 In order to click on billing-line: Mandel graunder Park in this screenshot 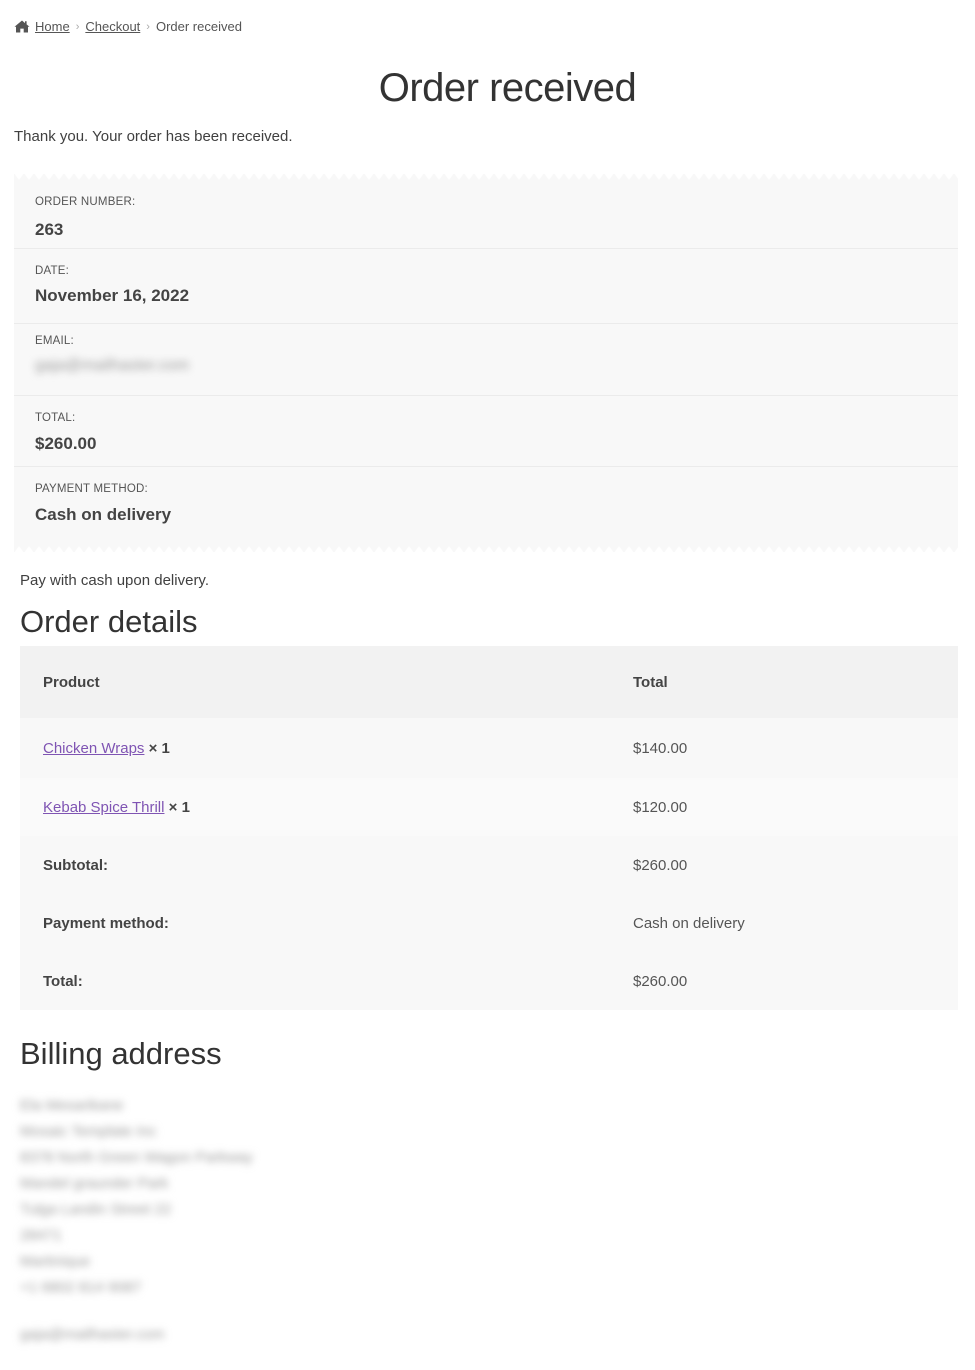, I will do `click(94, 1183)`.